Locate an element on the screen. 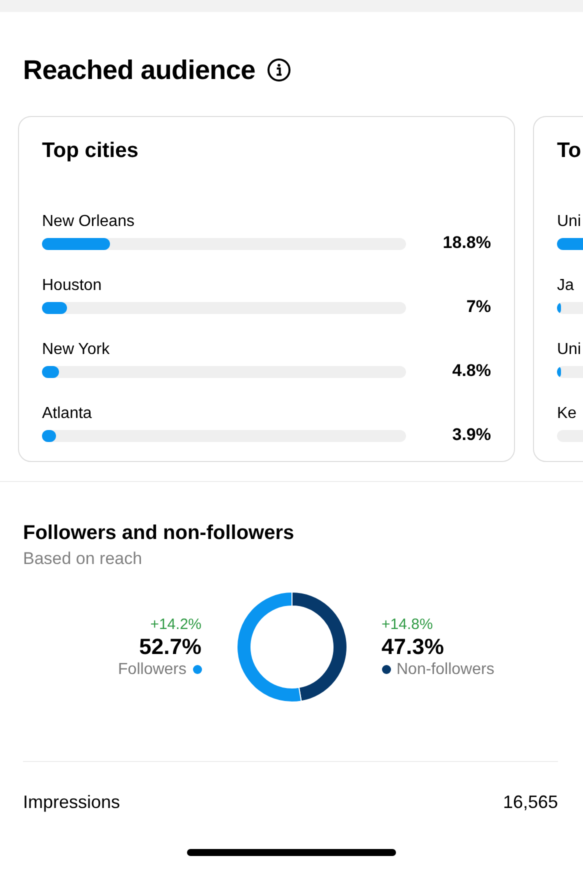  section-subtitle: Based on reach is located at coordinates (83, 559).